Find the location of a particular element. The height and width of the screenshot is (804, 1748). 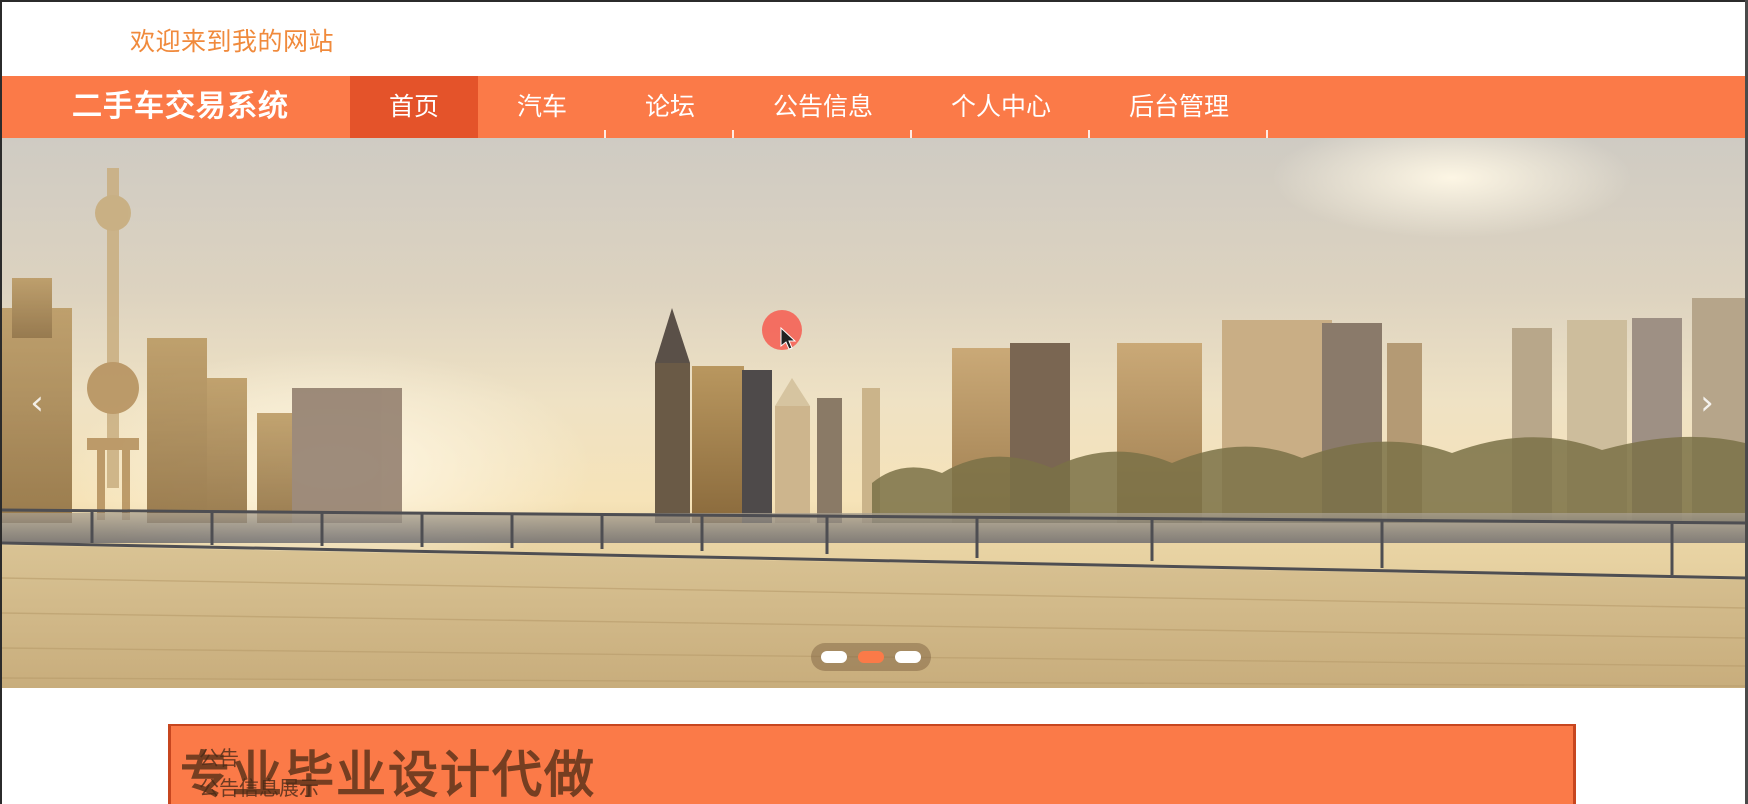

nav-separator is located at coordinates (1267, 134).